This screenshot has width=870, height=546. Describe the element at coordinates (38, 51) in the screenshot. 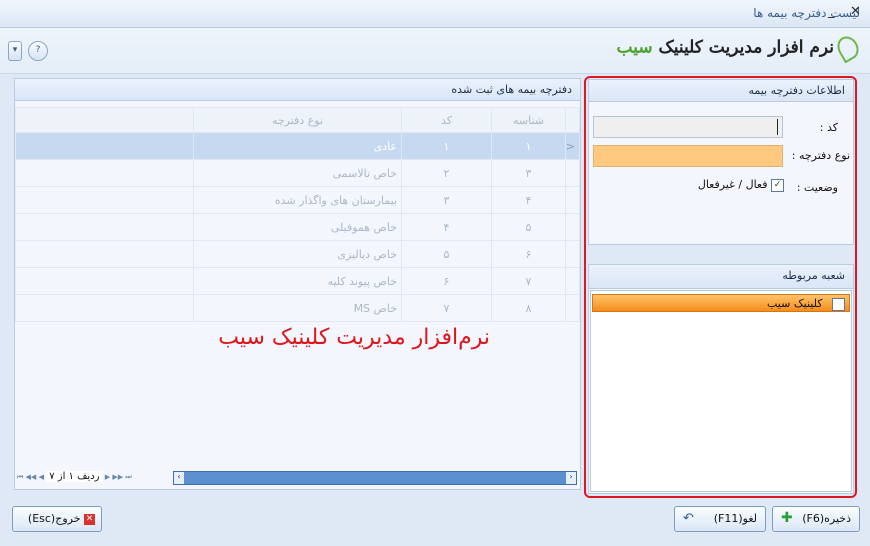

I see `help-icon: ?` at that location.